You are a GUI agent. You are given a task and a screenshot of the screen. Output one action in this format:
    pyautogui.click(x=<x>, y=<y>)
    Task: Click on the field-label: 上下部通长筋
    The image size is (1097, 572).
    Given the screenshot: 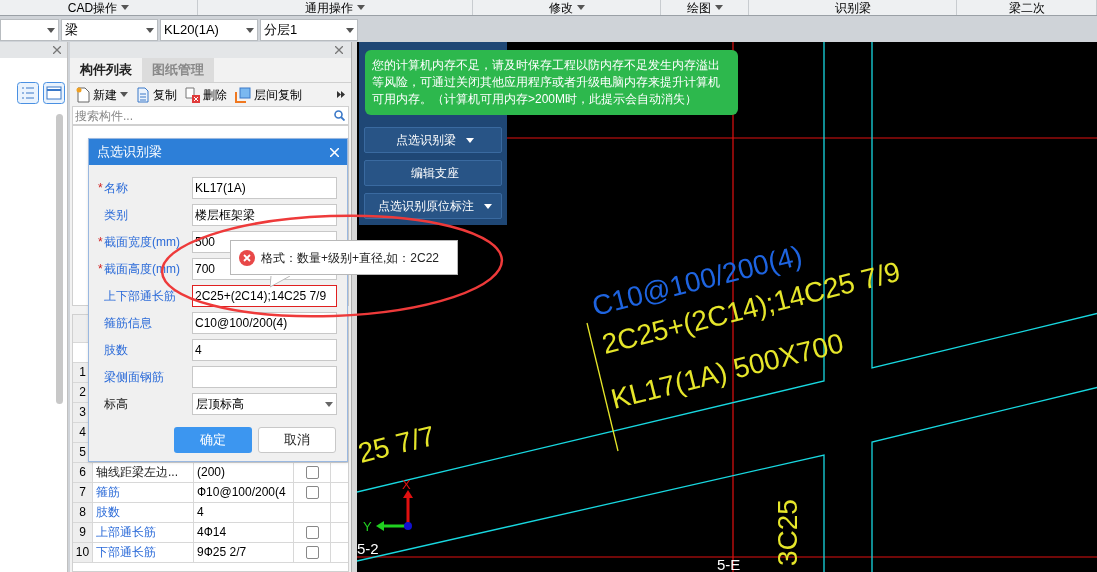 What is the action you would take?
    pyautogui.click(x=140, y=296)
    